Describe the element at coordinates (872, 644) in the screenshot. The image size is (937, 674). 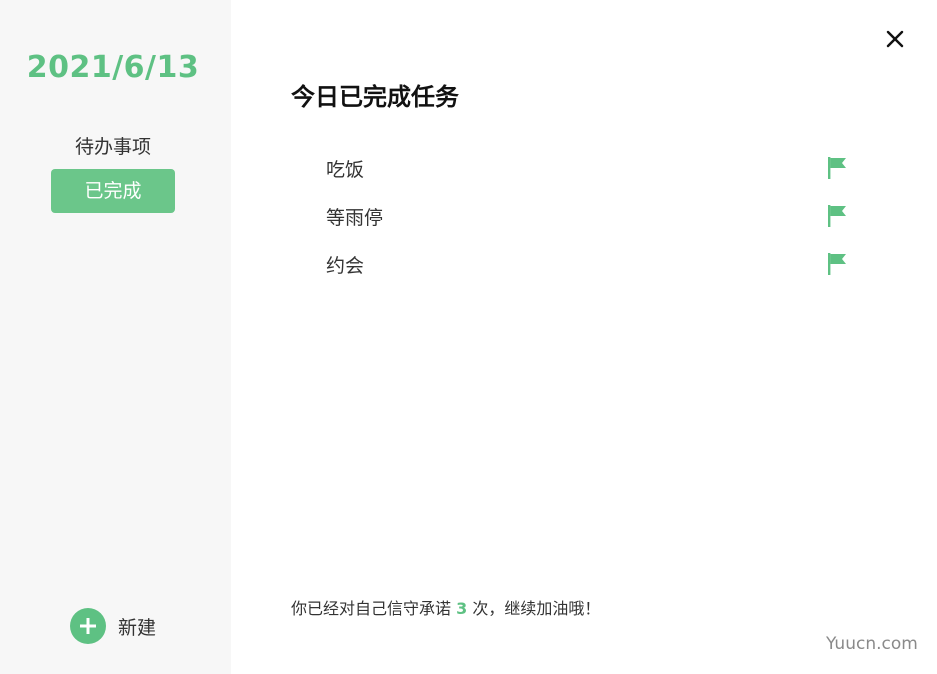
I see `watermark: Yuucn.com` at that location.